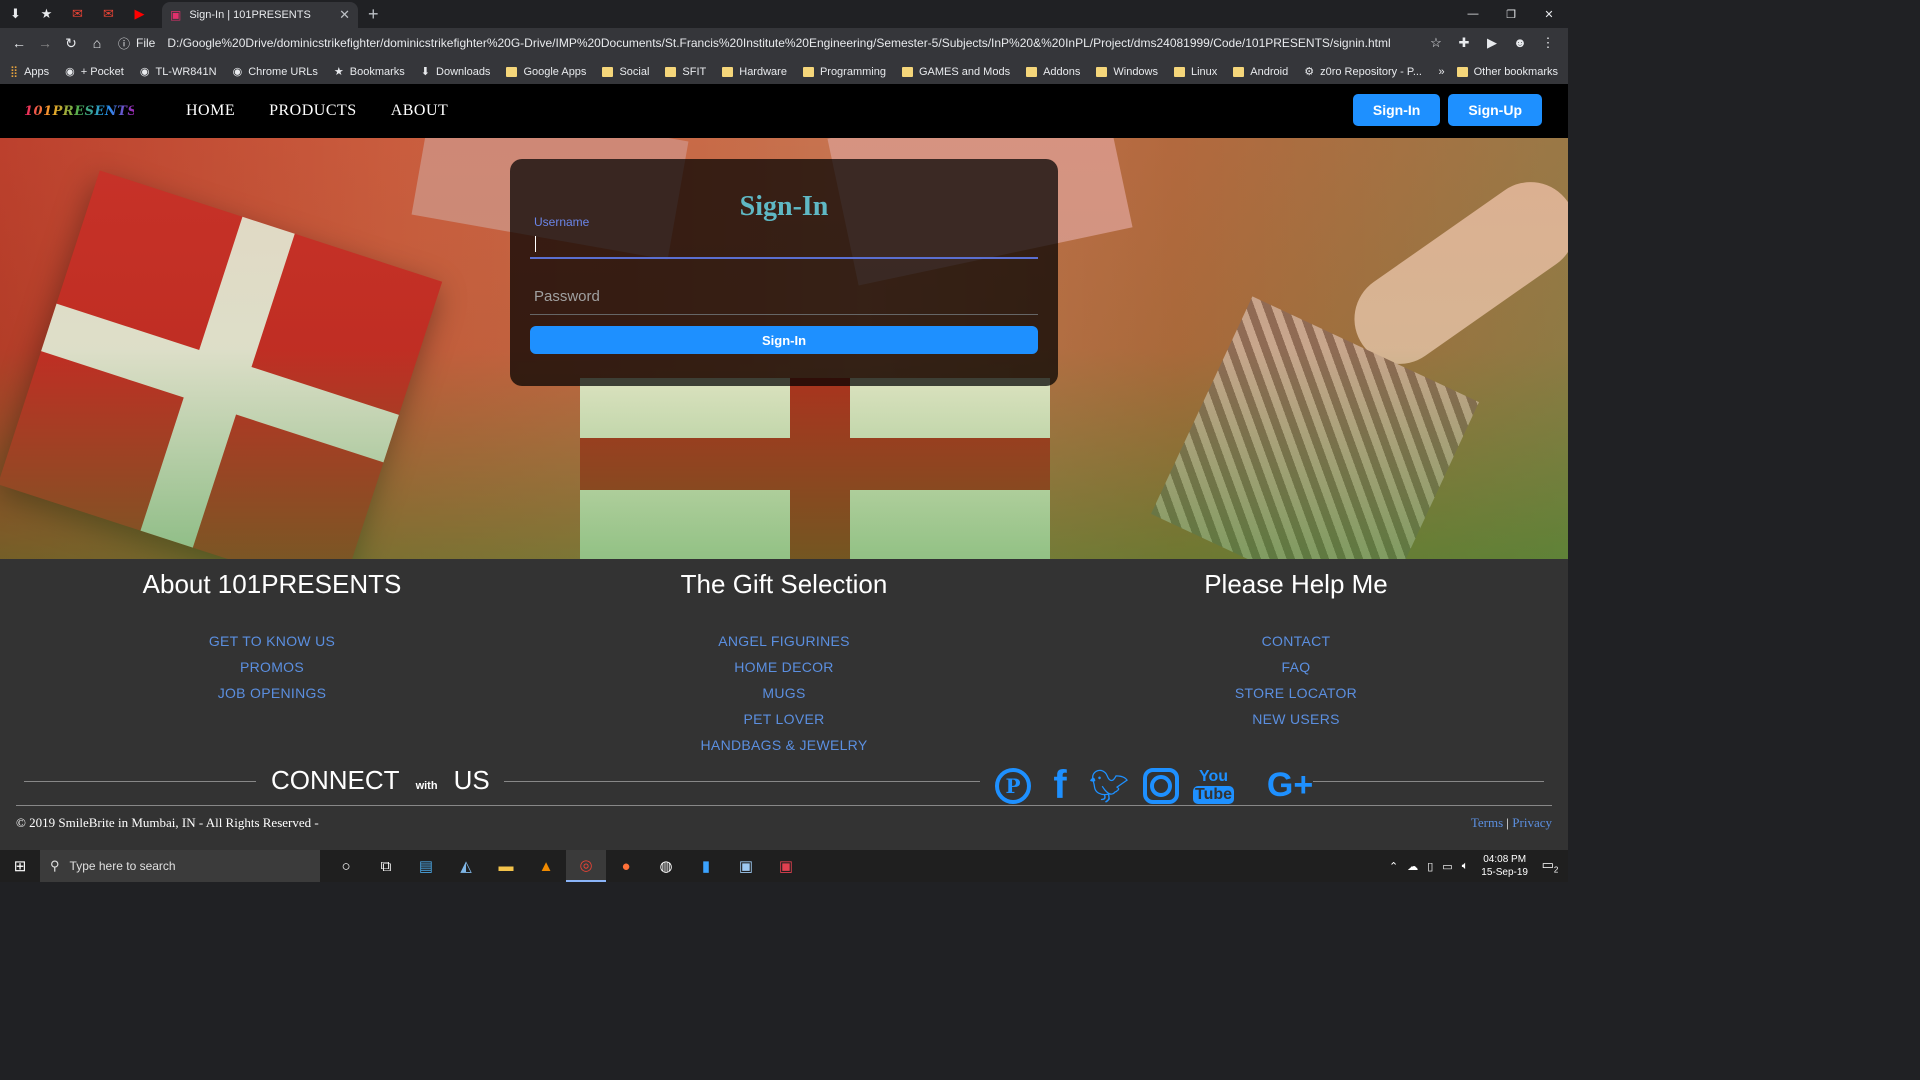 Image resolution: width=1920 pixels, height=1080 pixels. What do you see at coordinates (97, 43) in the screenshot?
I see `home-icon: ⌂` at bounding box center [97, 43].